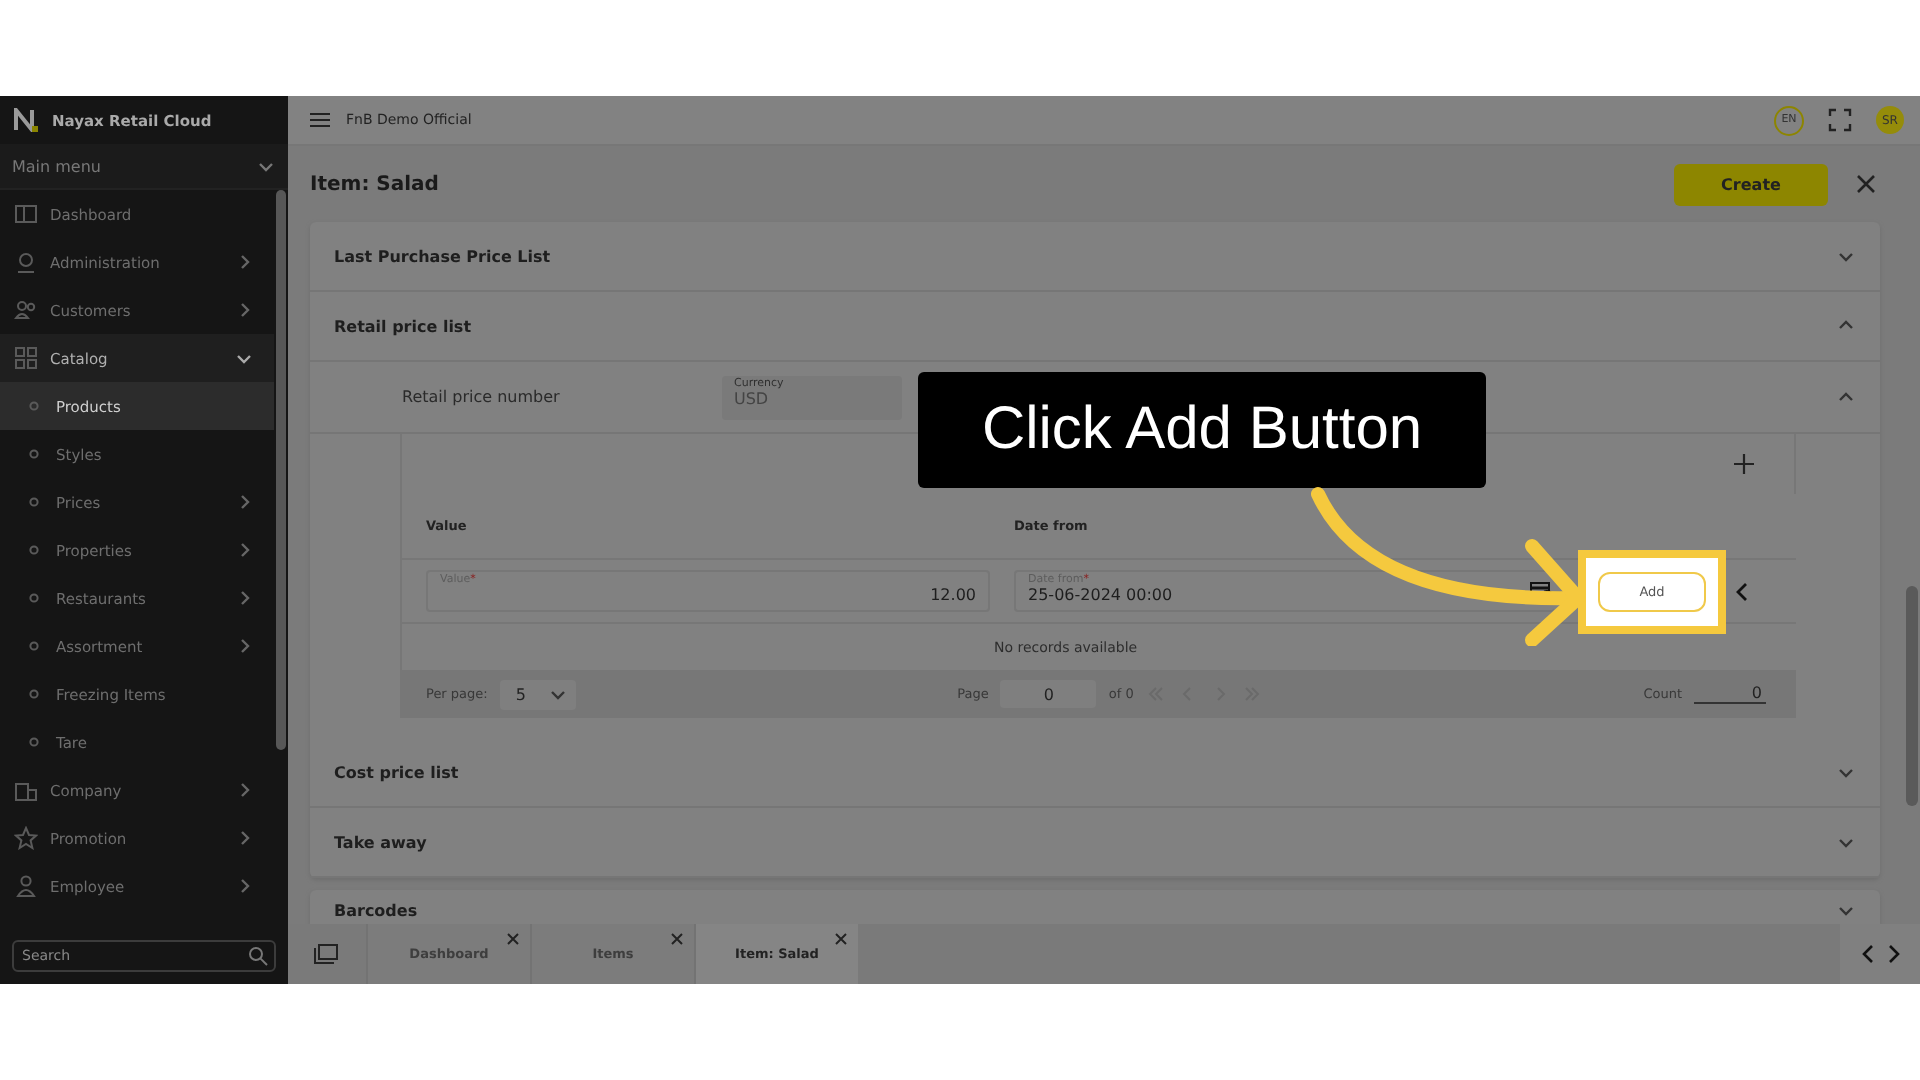 The width and height of the screenshot is (1920, 1080). Describe the element at coordinates (1048, 694) in the screenshot. I see `page-input: 0` at that location.